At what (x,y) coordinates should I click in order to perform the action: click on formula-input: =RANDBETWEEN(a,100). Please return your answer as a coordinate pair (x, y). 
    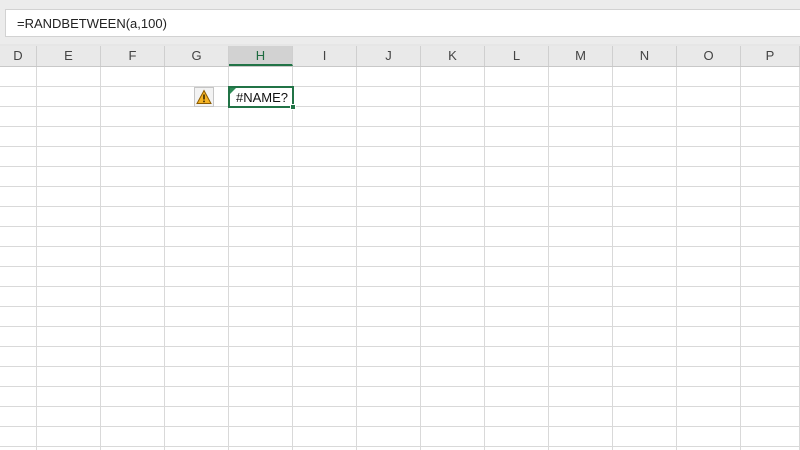
    Looking at the image, I should click on (402, 23).